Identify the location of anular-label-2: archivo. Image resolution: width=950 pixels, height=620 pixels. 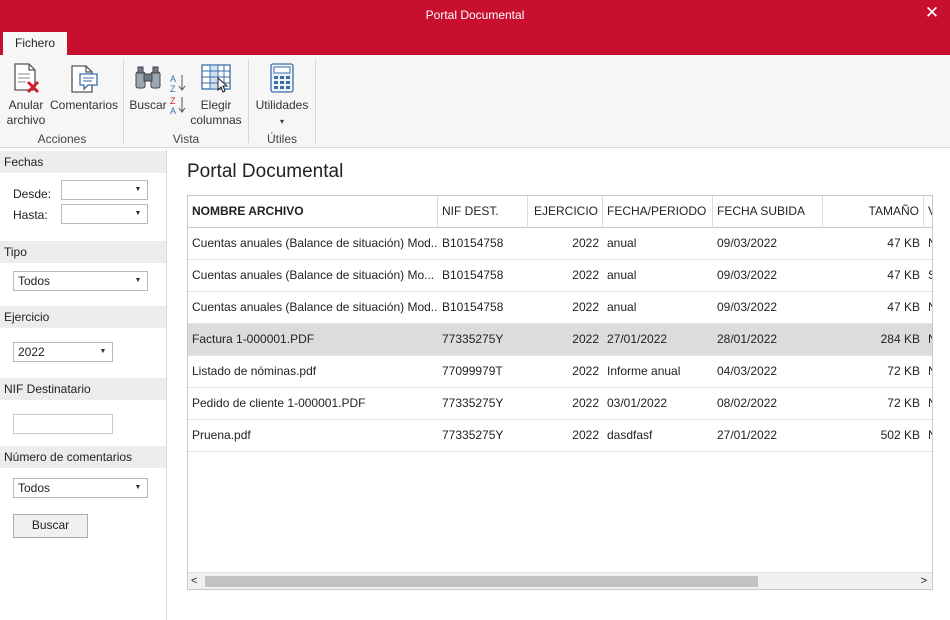
(26, 120).